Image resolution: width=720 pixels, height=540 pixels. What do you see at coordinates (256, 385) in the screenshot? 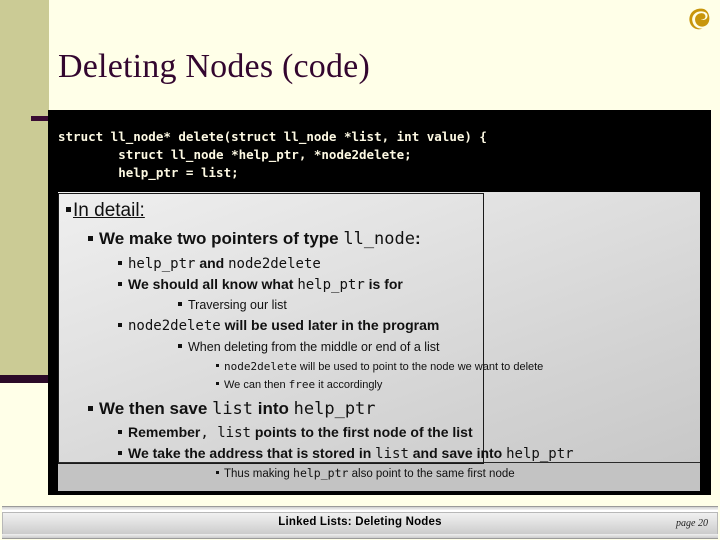
I see `text-run: We can then` at bounding box center [256, 385].